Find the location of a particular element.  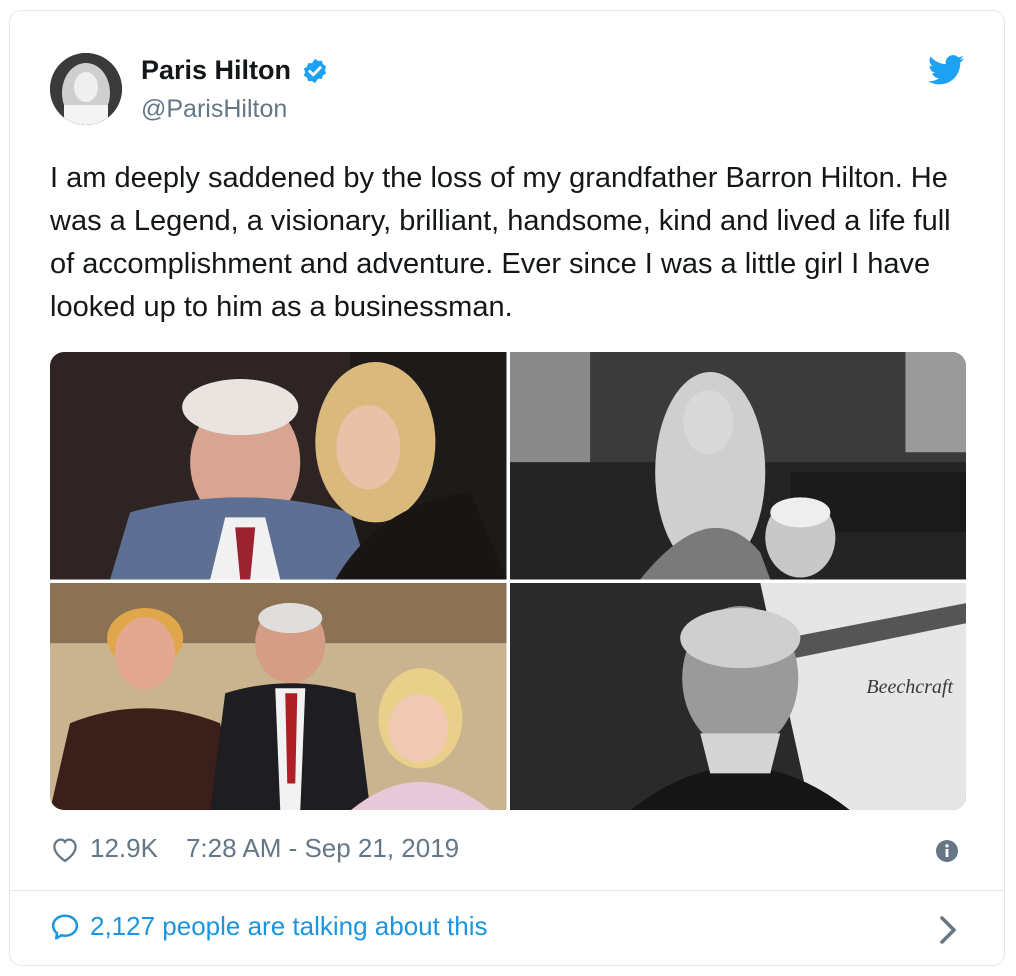

info-icon is located at coordinates (947, 851).